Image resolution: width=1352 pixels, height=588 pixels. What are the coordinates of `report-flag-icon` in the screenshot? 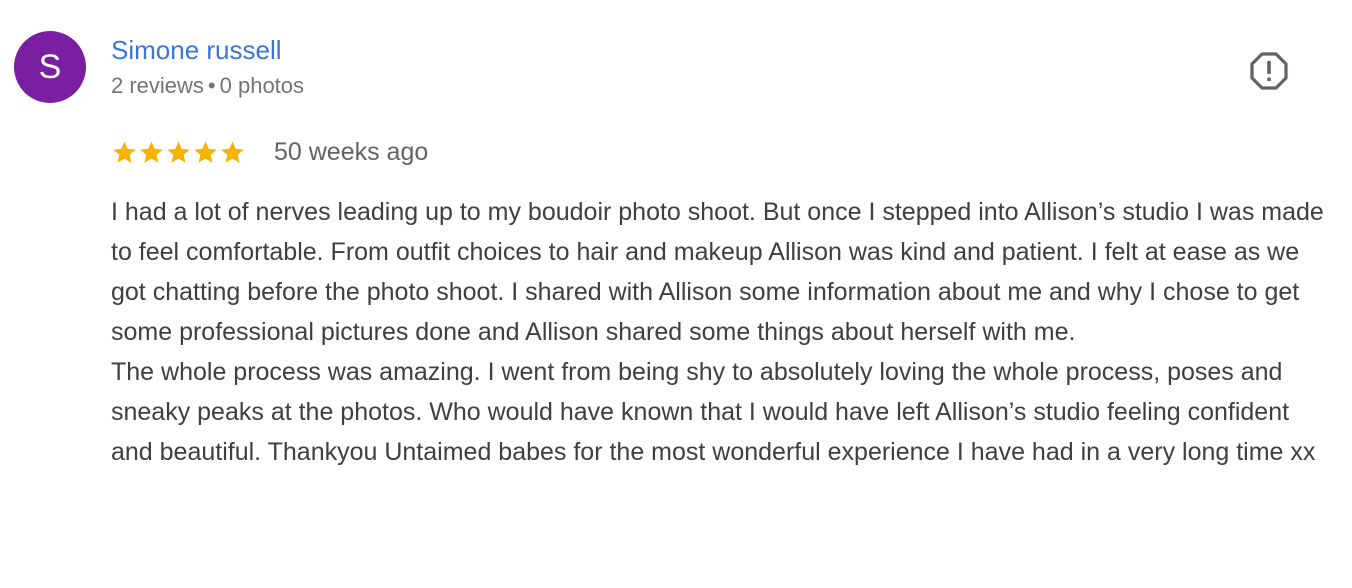 It's located at (1269, 71).